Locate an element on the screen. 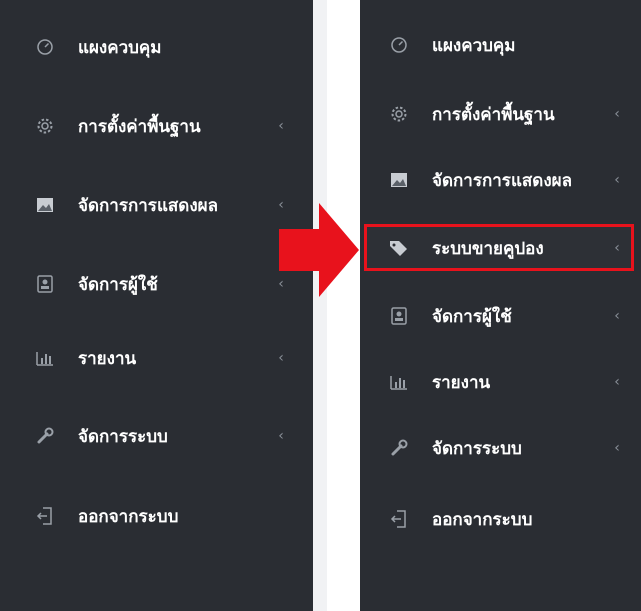 The height and width of the screenshot is (611, 641). sidebar-item-users: จัดการผู้ใช้ ‹ is located at coordinates (156, 284).